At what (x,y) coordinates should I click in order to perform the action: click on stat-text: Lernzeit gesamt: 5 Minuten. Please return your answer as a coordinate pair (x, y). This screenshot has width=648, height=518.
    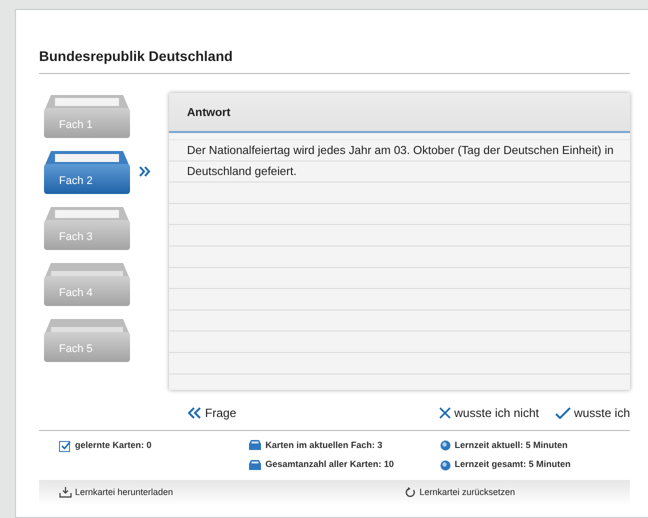
    Looking at the image, I should click on (512, 465).